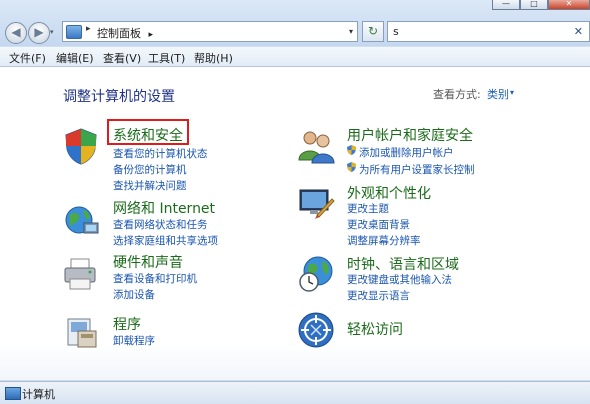 The width and height of the screenshot is (590, 404). What do you see at coordinates (134, 340) in the screenshot?
I see `link-uninstall-program: 卸载程序` at bounding box center [134, 340].